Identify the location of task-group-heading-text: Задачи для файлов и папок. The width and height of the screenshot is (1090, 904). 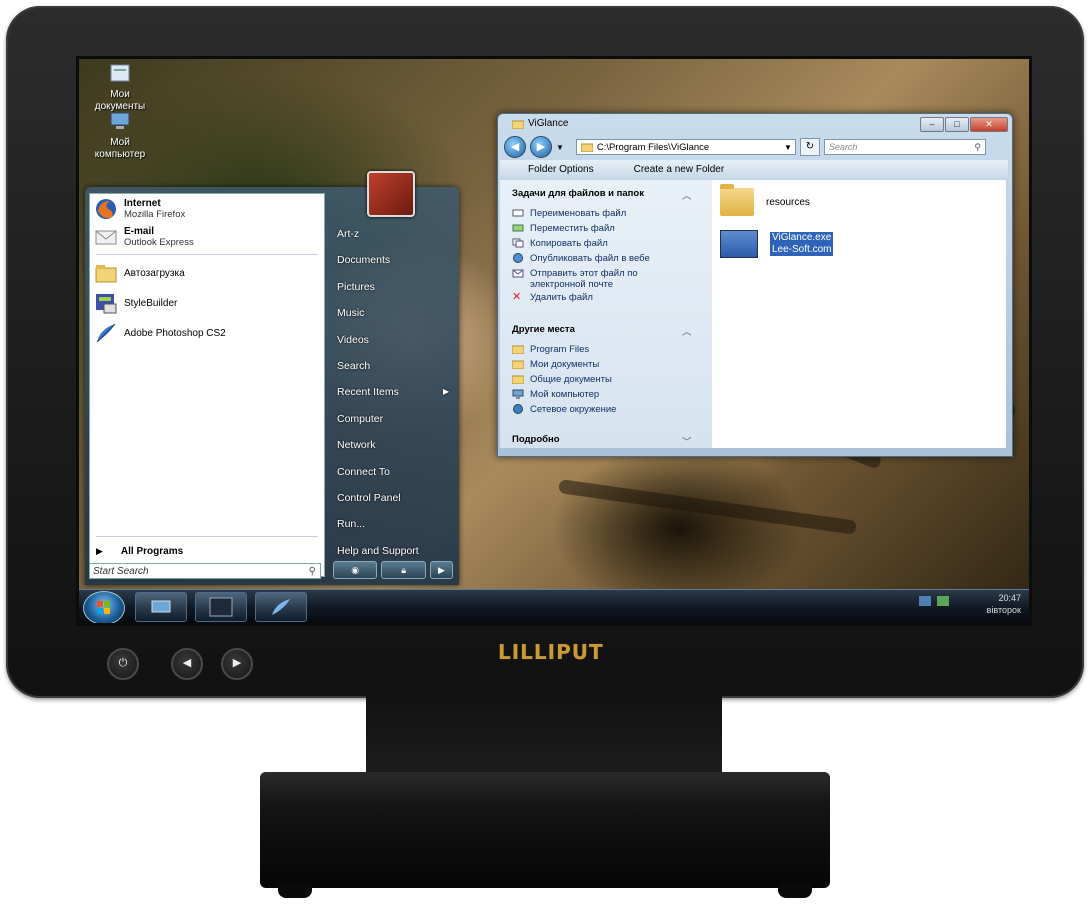
(578, 193).